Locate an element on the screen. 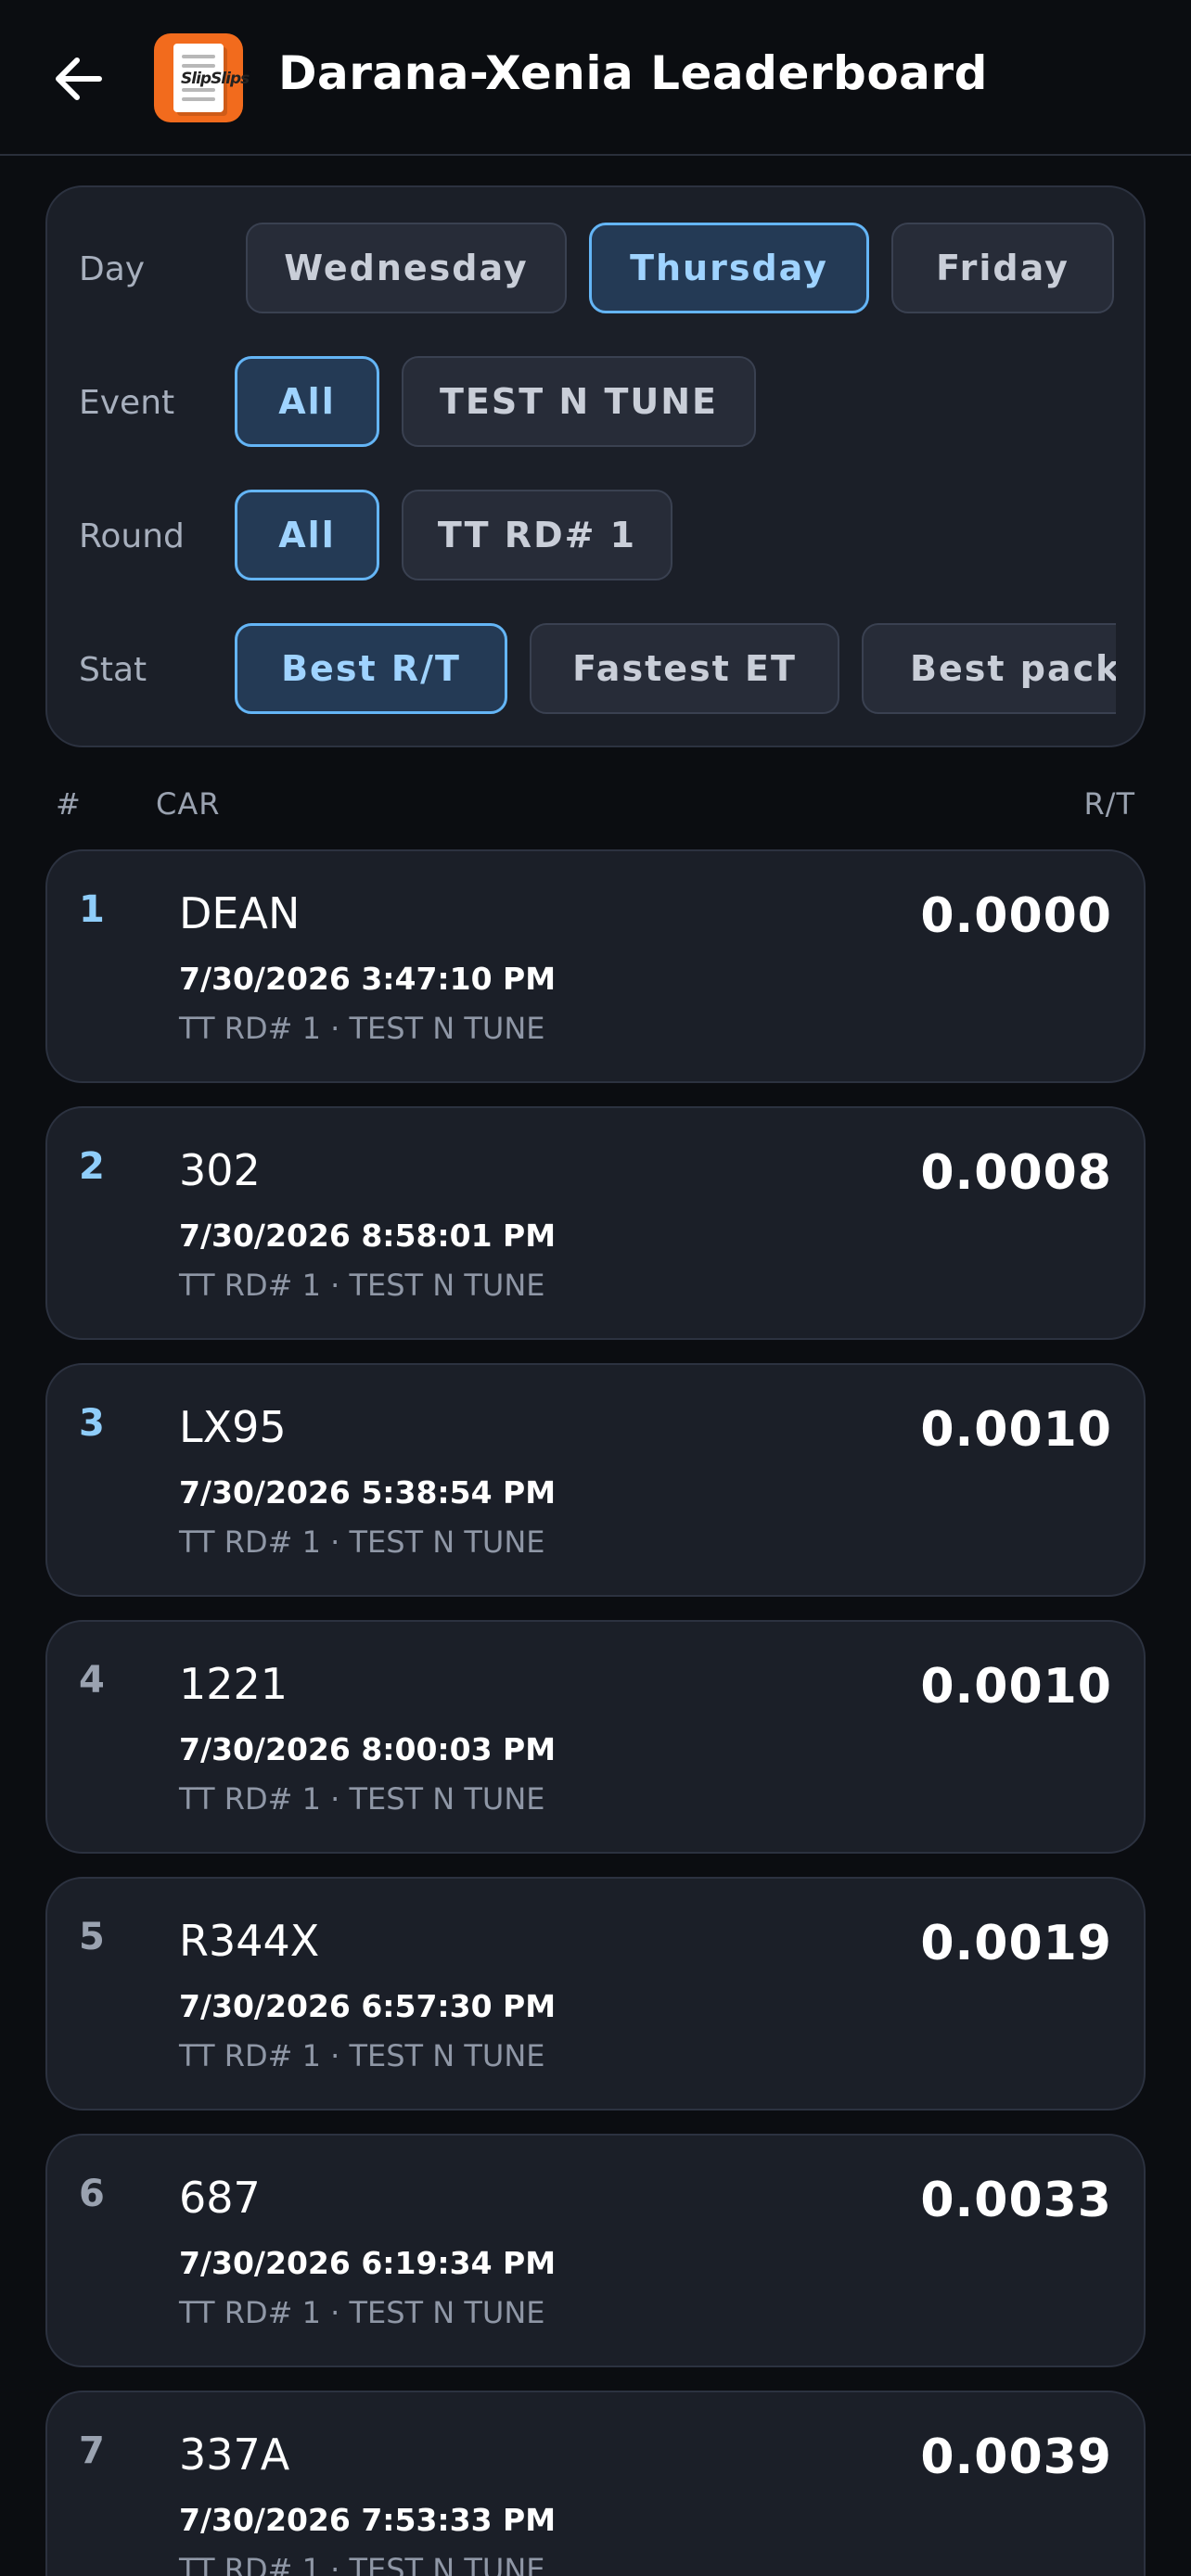  back-button is located at coordinates (79, 79).